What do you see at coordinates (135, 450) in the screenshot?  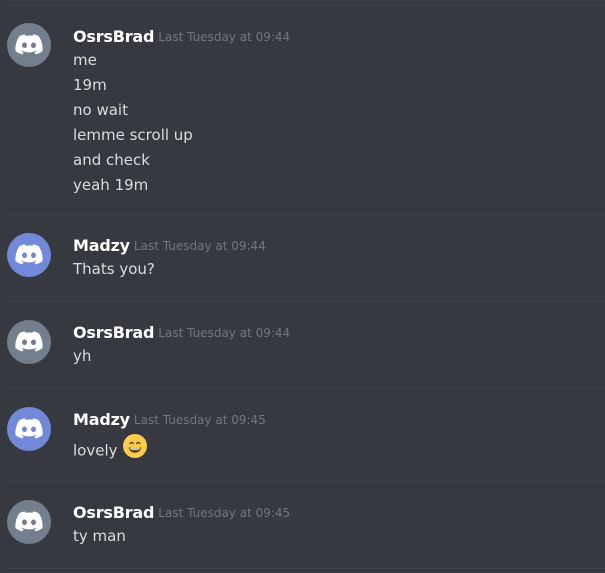 I see `grinning-face-icon` at bounding box center [135, 450].